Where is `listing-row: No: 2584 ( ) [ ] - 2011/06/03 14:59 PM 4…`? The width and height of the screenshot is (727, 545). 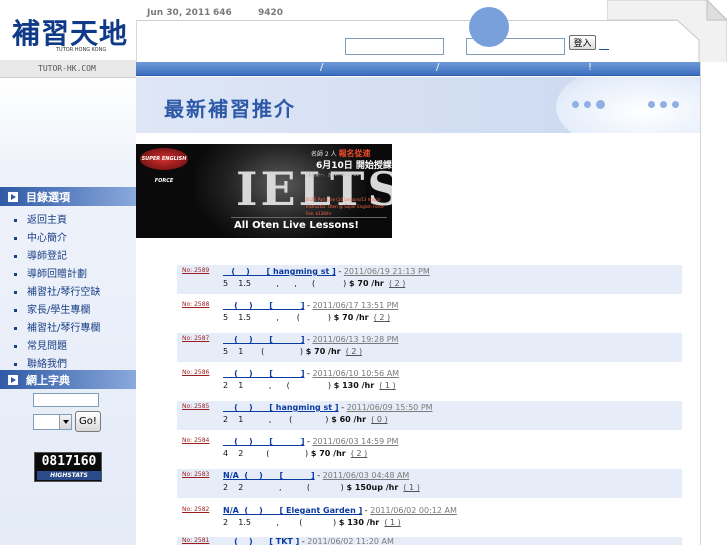
listing-row: No: 2584 ( ) [ ] - 2011/06/03 14:59 PM 4… is located at coordinates (290, 447).